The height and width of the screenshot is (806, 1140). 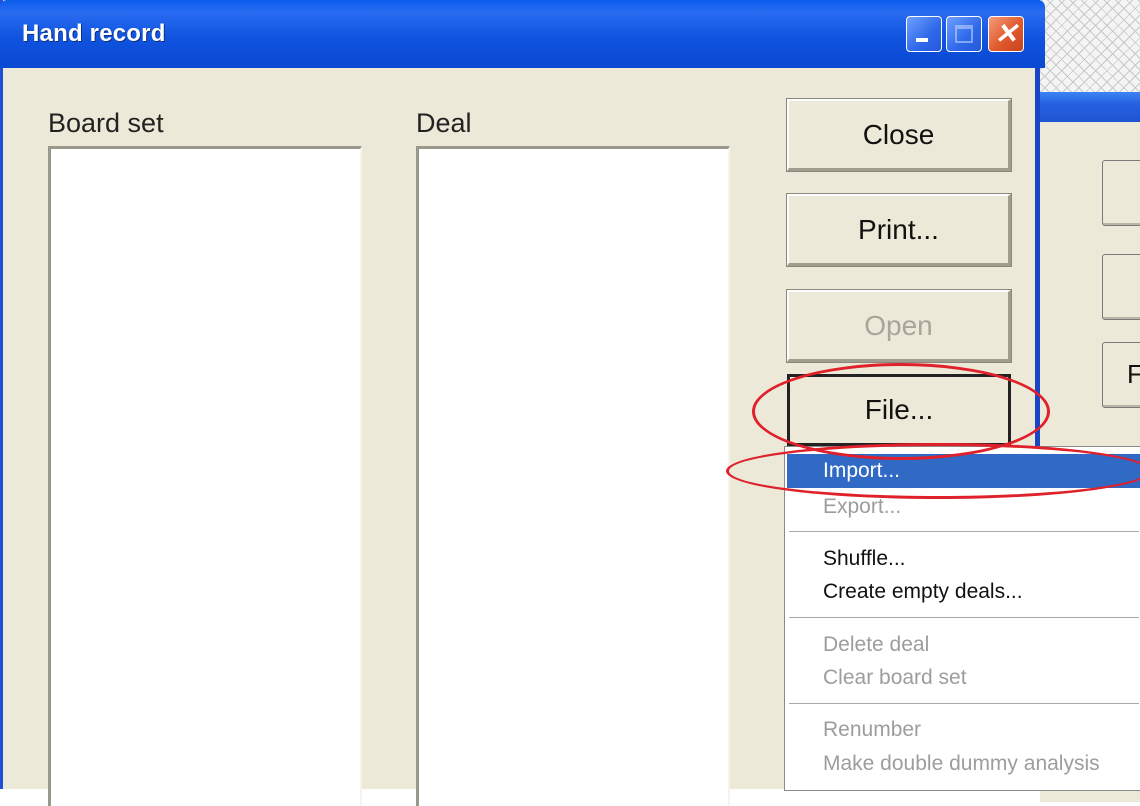 I want to click on close-button: Close, so click(x=899, y=135).